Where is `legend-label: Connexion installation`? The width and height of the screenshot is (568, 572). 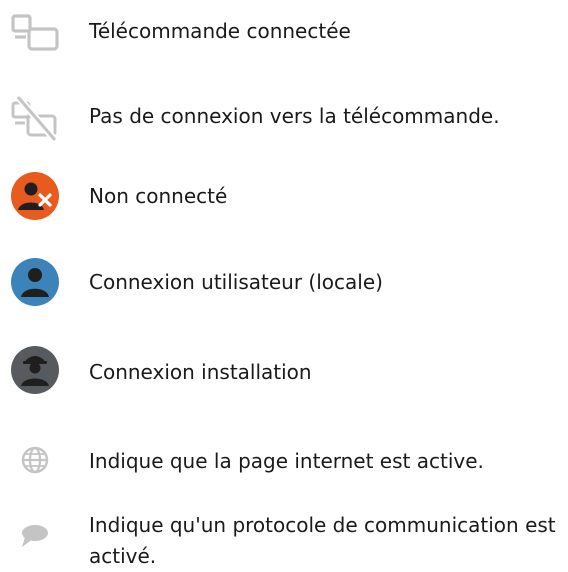
legend-label: Connexion installation is located at coordinates (200, 372).